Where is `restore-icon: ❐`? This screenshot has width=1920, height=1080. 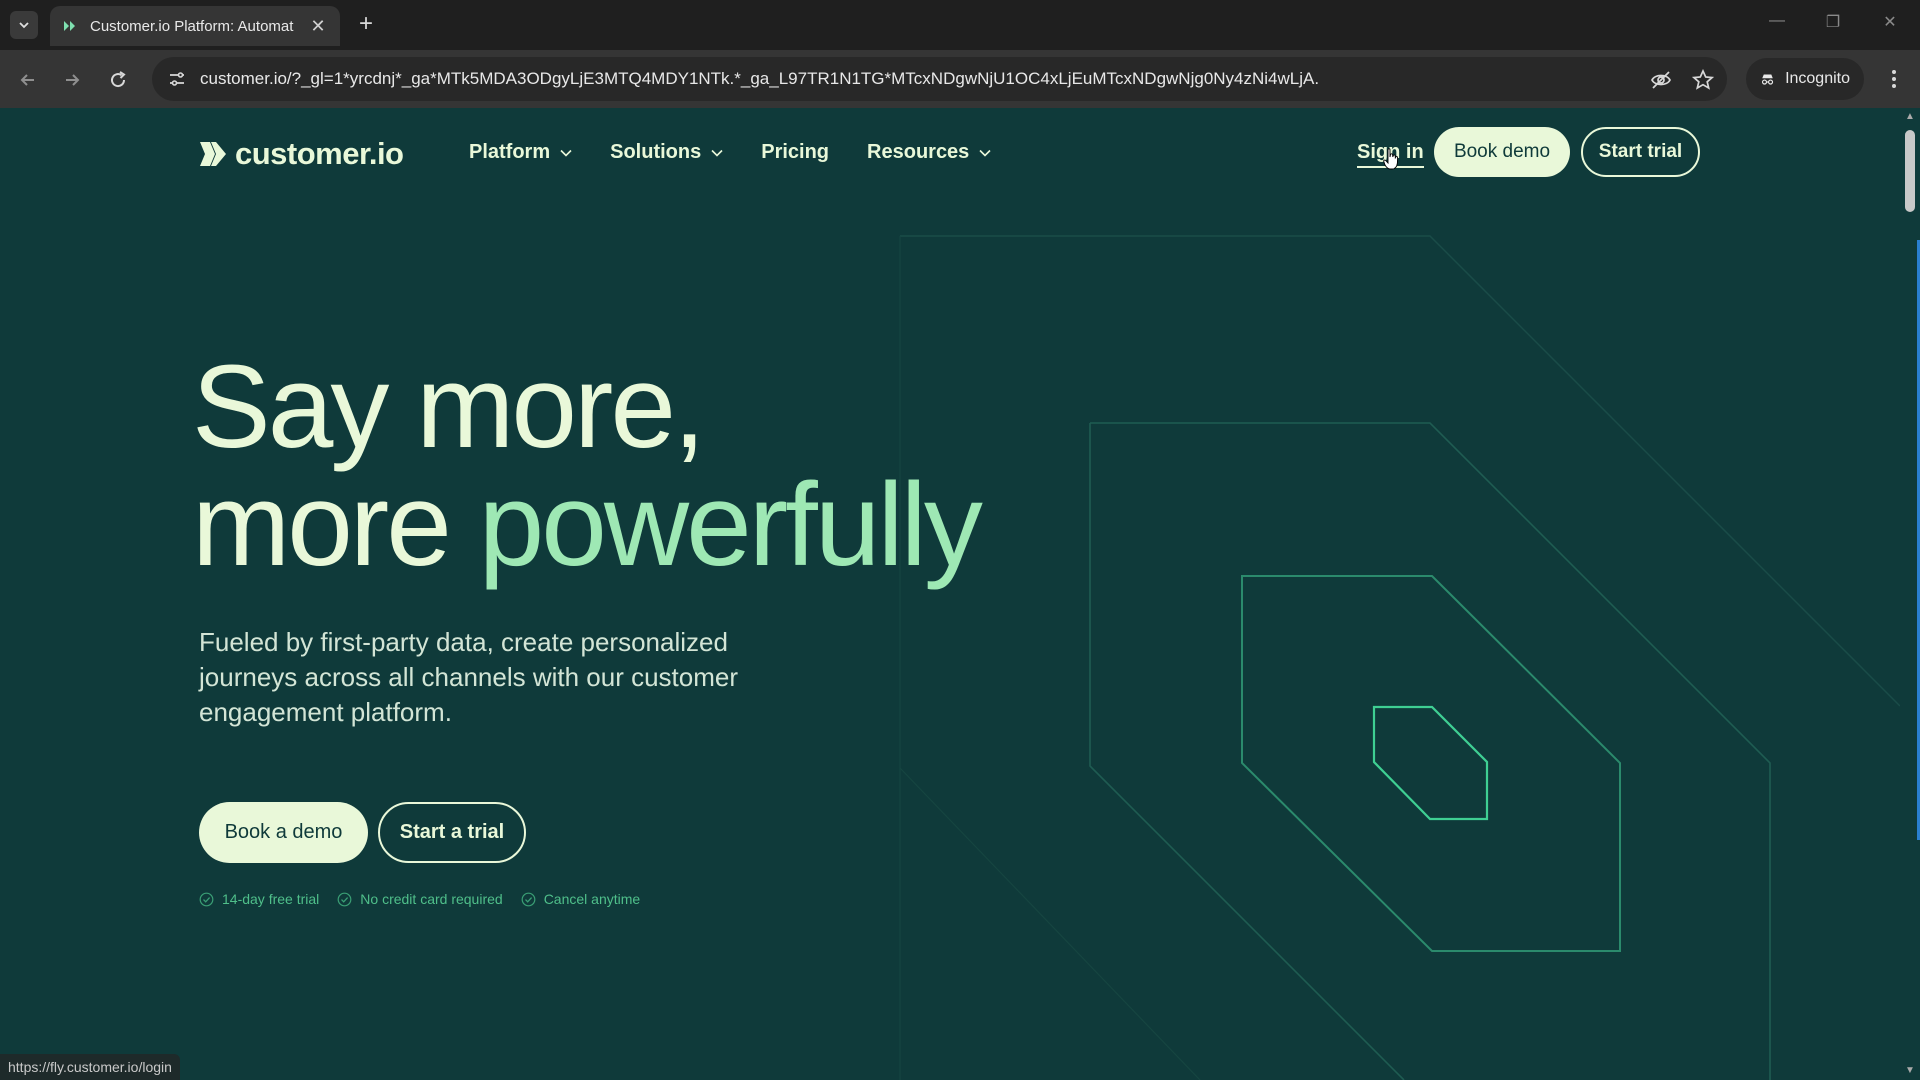
restore-icon: ❐ is located at coordinates (1833, 22).